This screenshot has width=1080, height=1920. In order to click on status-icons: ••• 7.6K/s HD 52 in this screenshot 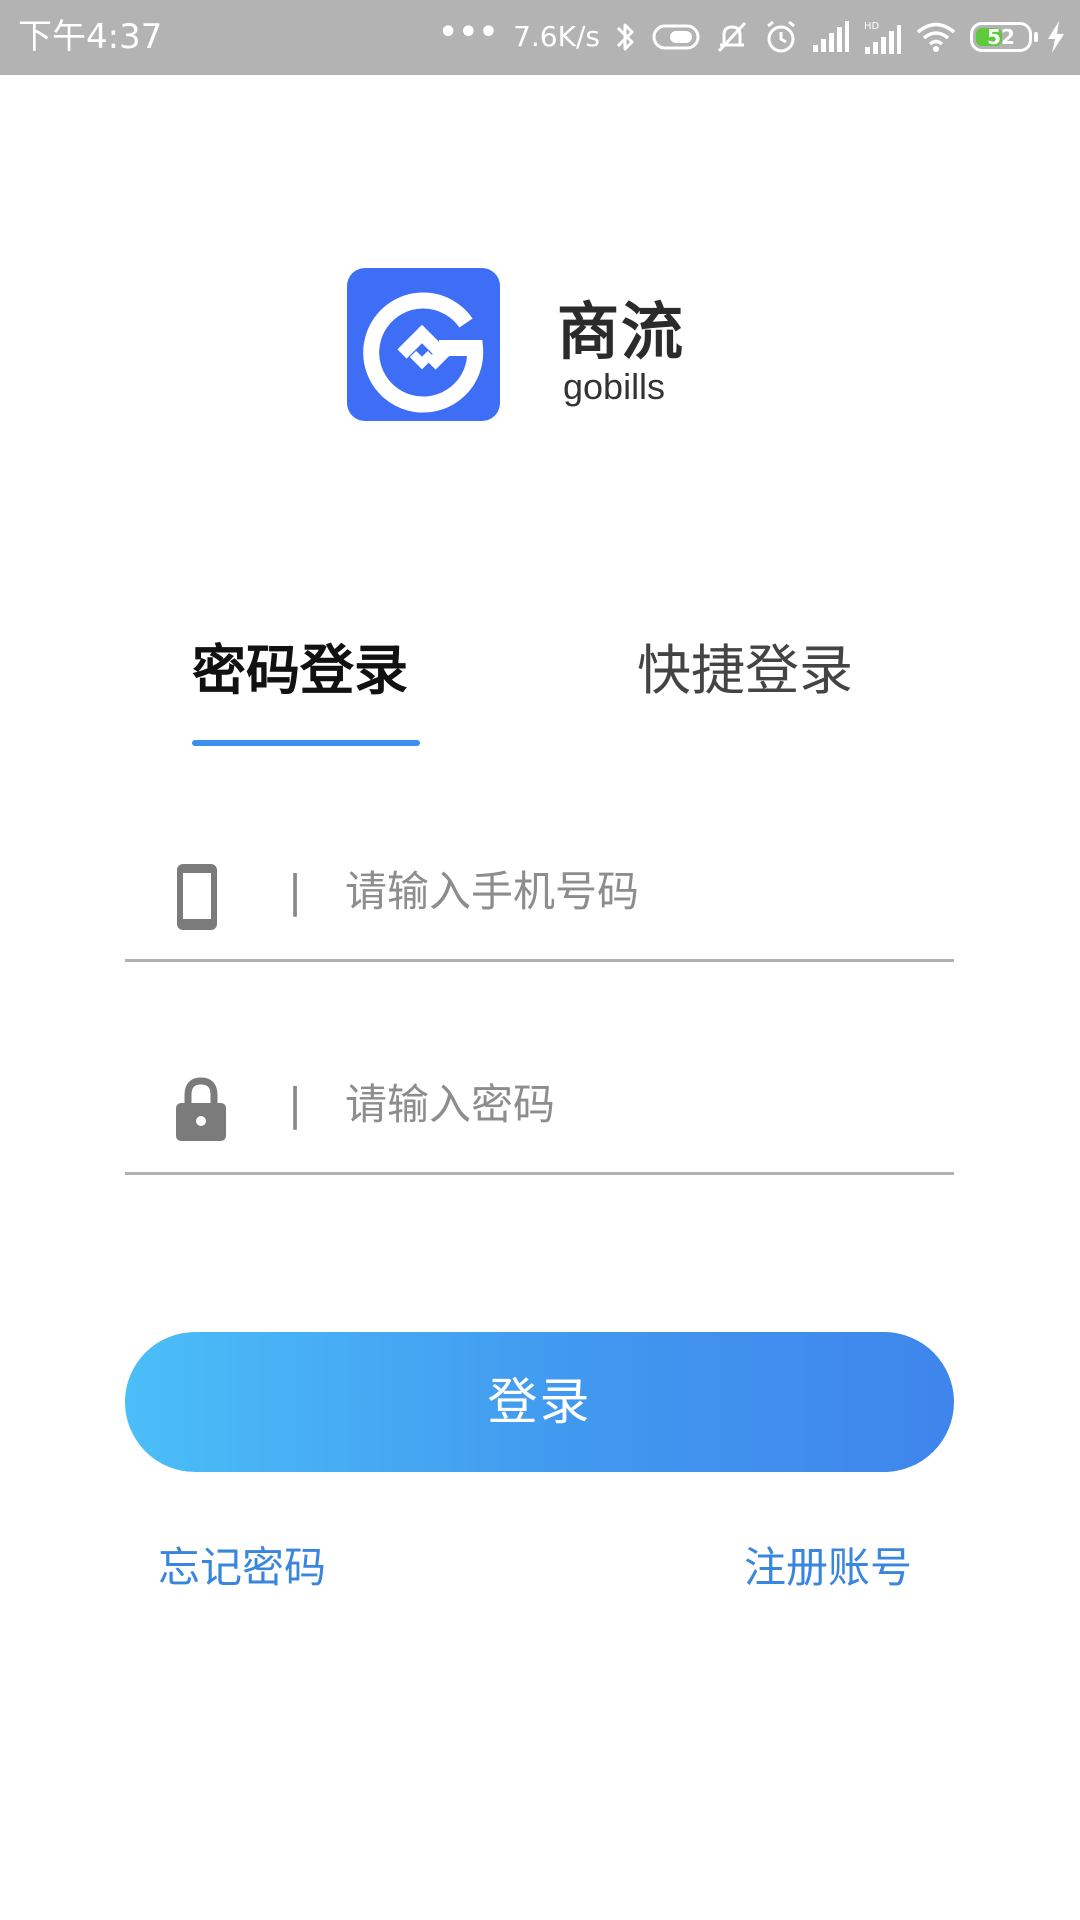, I will do `click(752, 37)`.